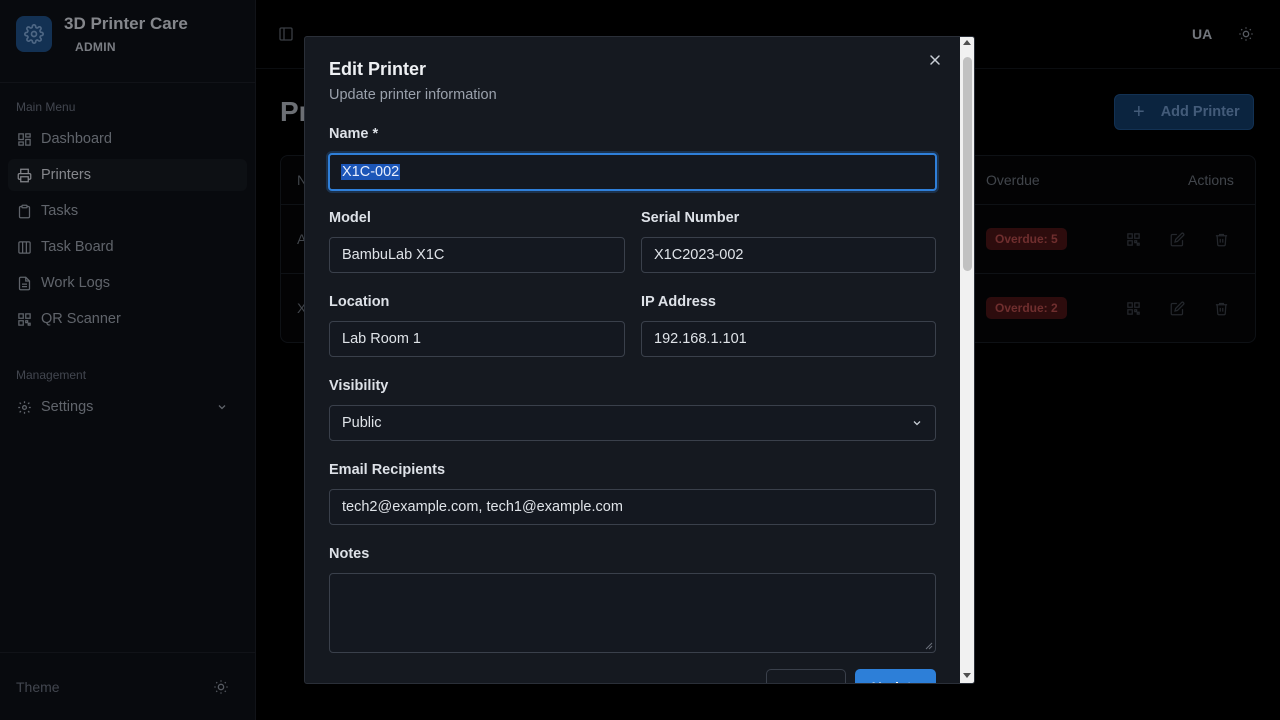  I want to click on notes-textarea, so click(632, 613).